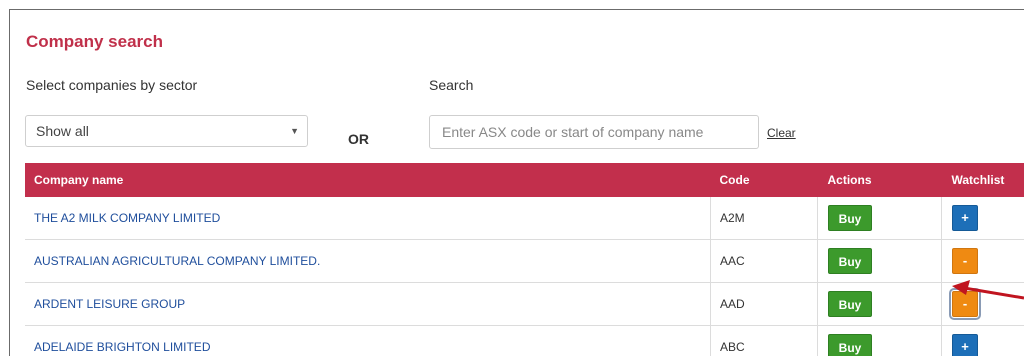  Describe the element at coordinates (451, 85) in the screenshot. I see `search-label: Search` at that location.